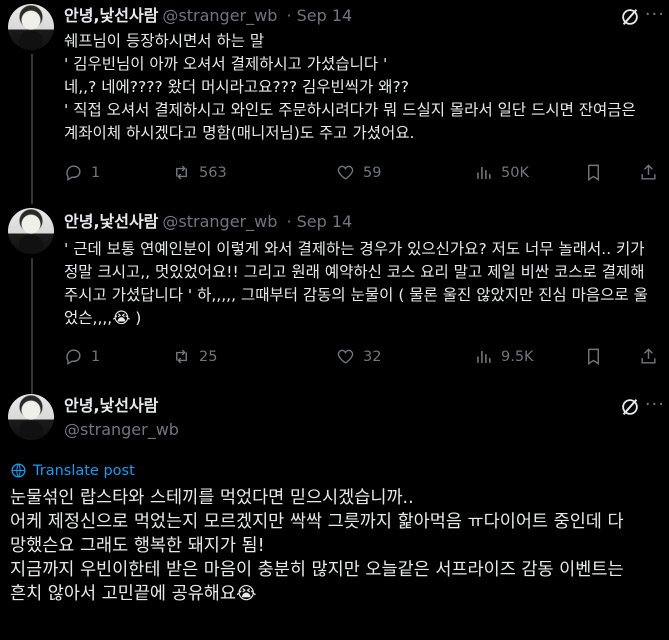 This screenshot has height=640, width=669. Describe the element at coordinates (517, 356) in the screenshot. I see `views-count: 9.5K` at that location.